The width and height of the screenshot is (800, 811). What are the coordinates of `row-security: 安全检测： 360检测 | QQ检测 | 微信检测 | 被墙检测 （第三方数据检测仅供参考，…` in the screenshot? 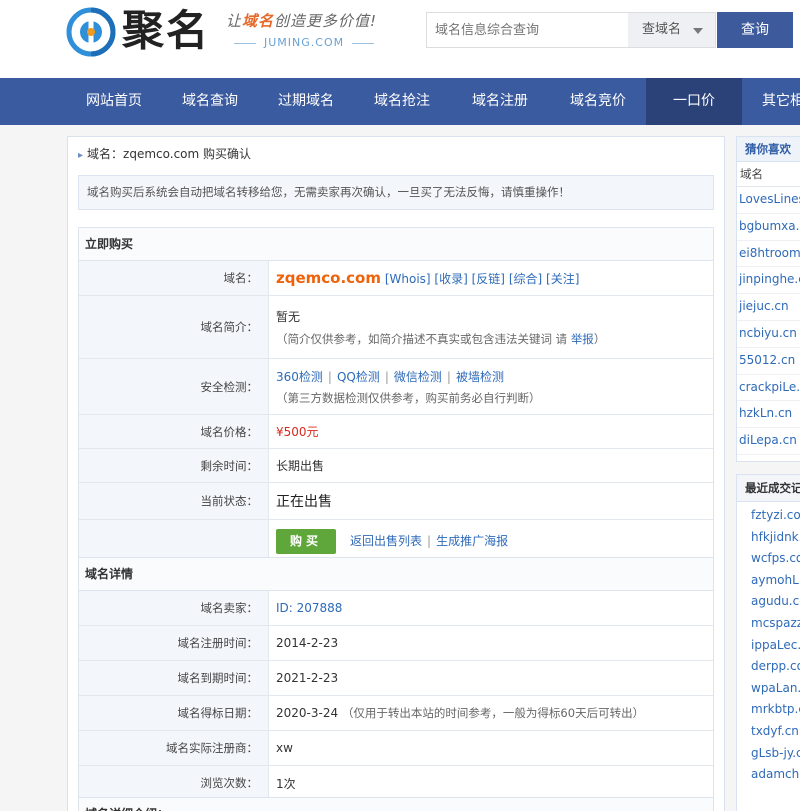 It's located at (396, 387).